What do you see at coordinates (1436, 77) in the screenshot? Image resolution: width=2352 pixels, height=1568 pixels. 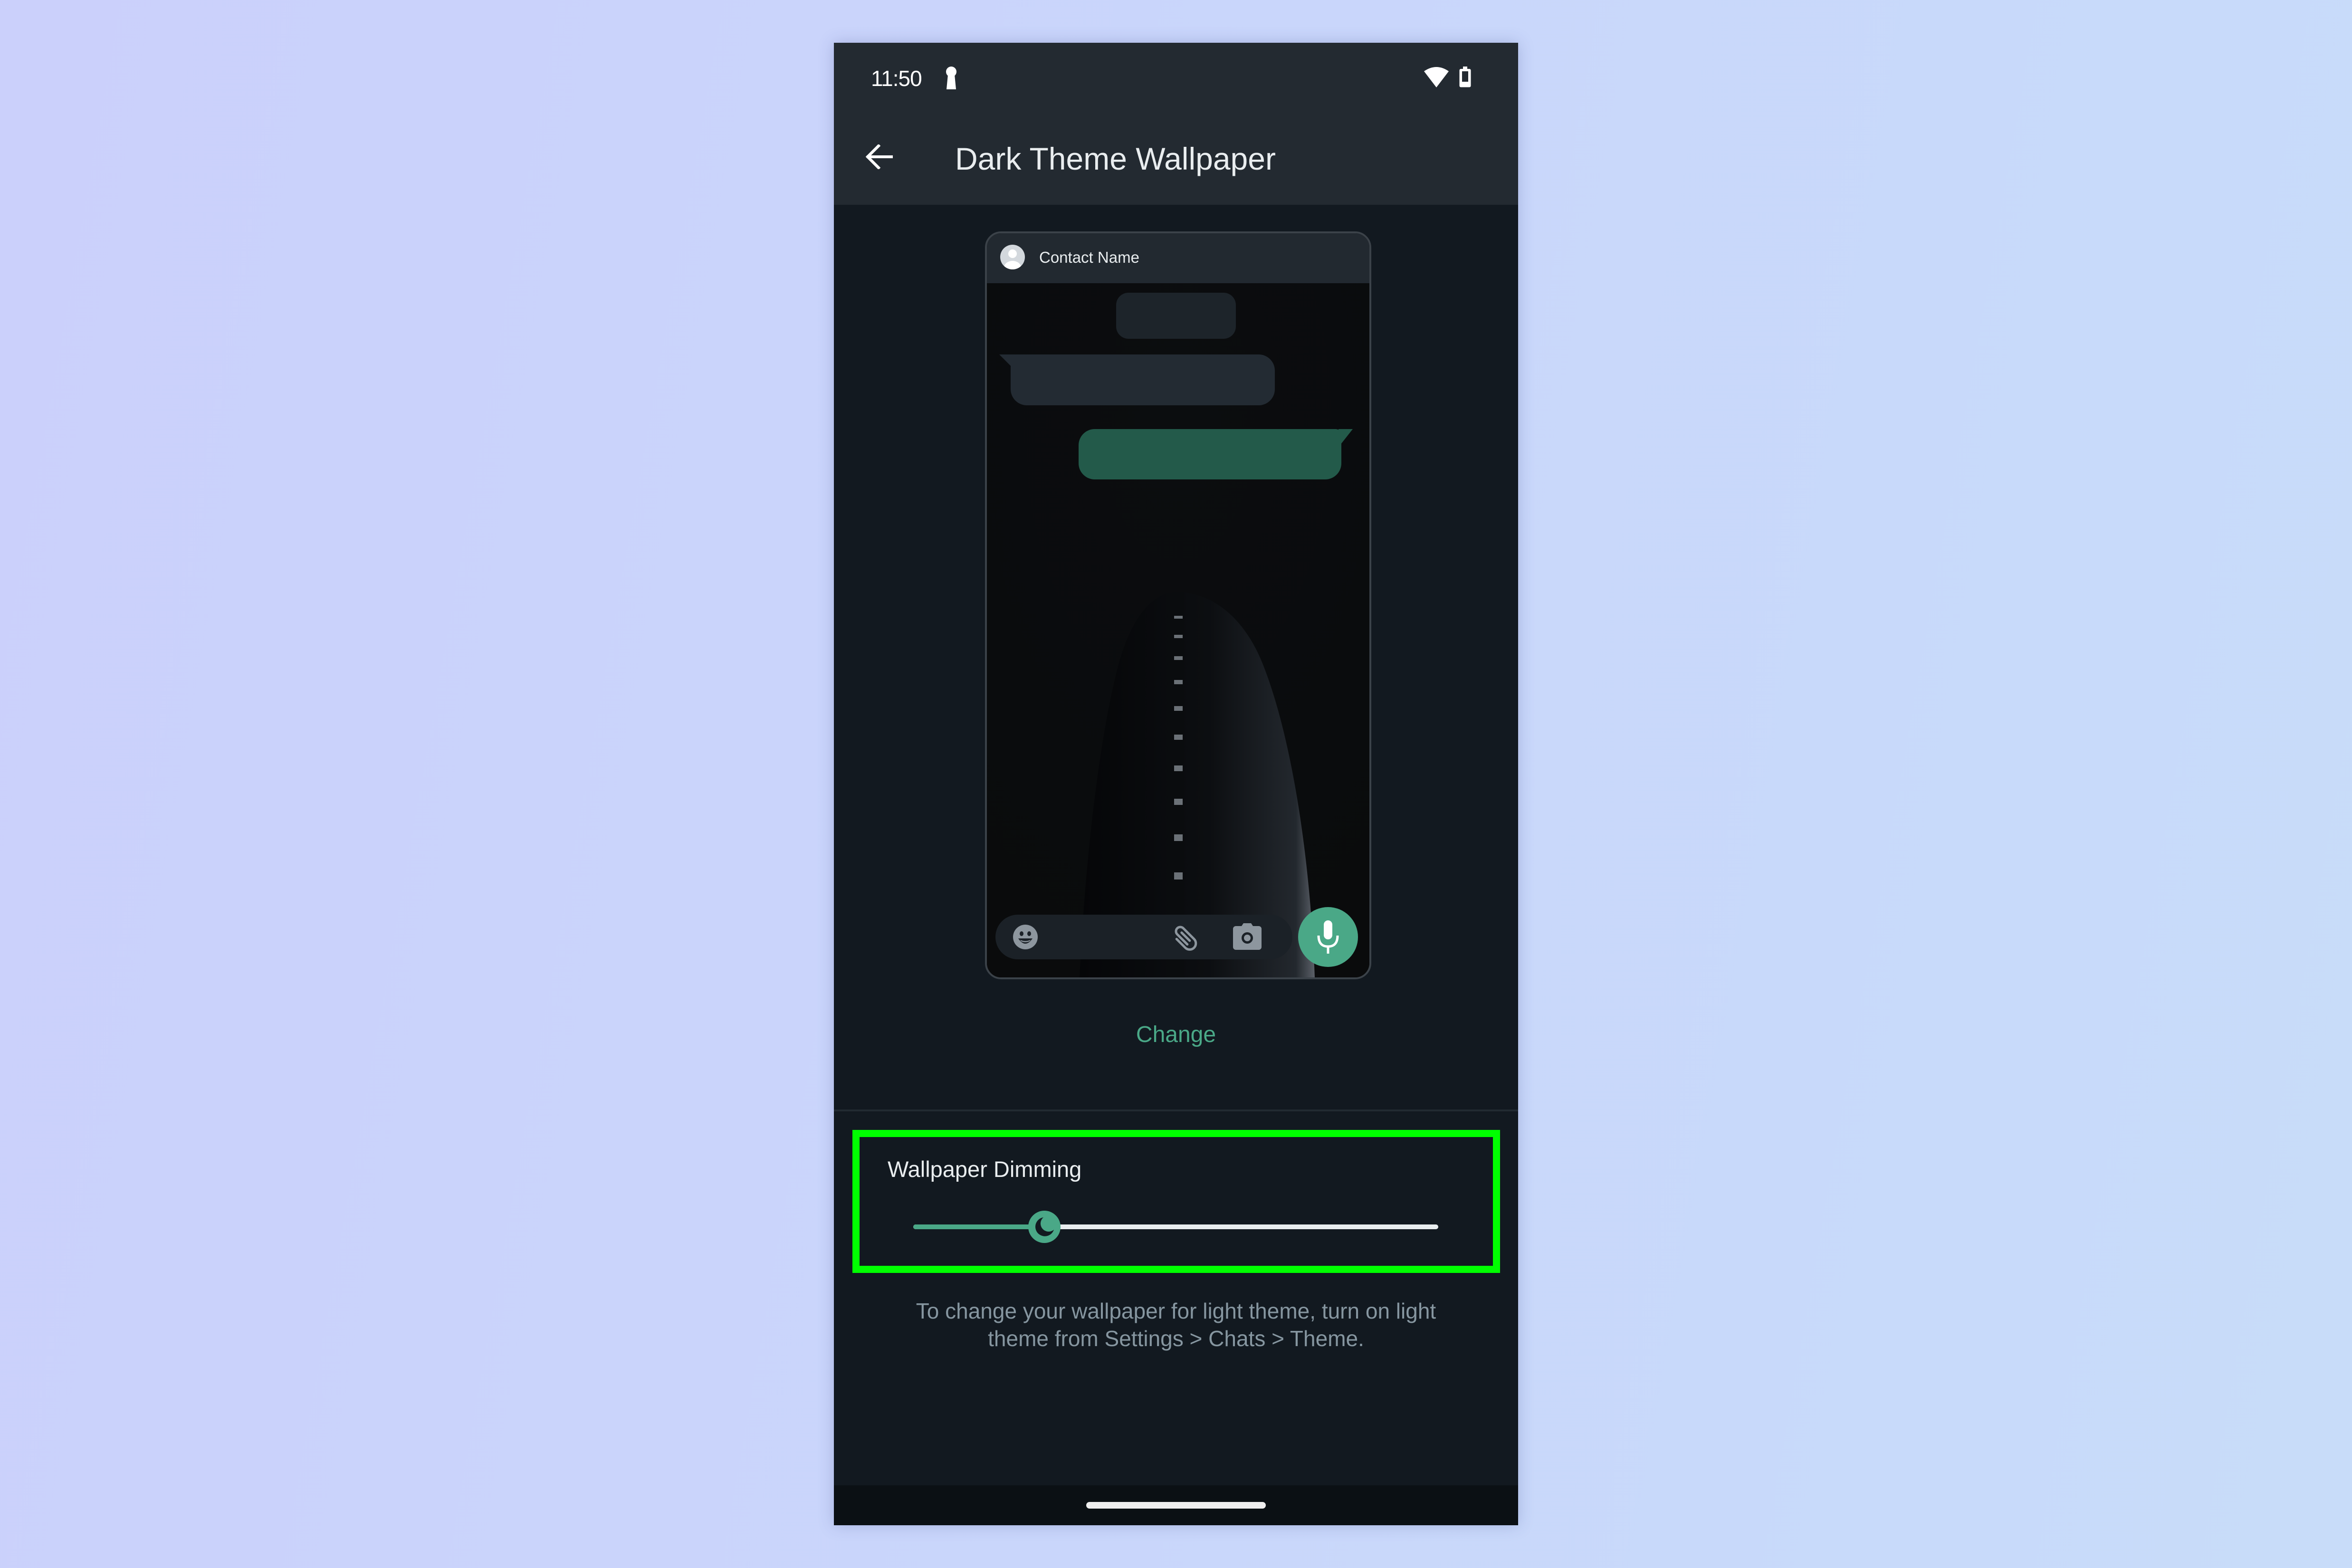 I see `wifi-icon` at bounding box center [1436, 77].